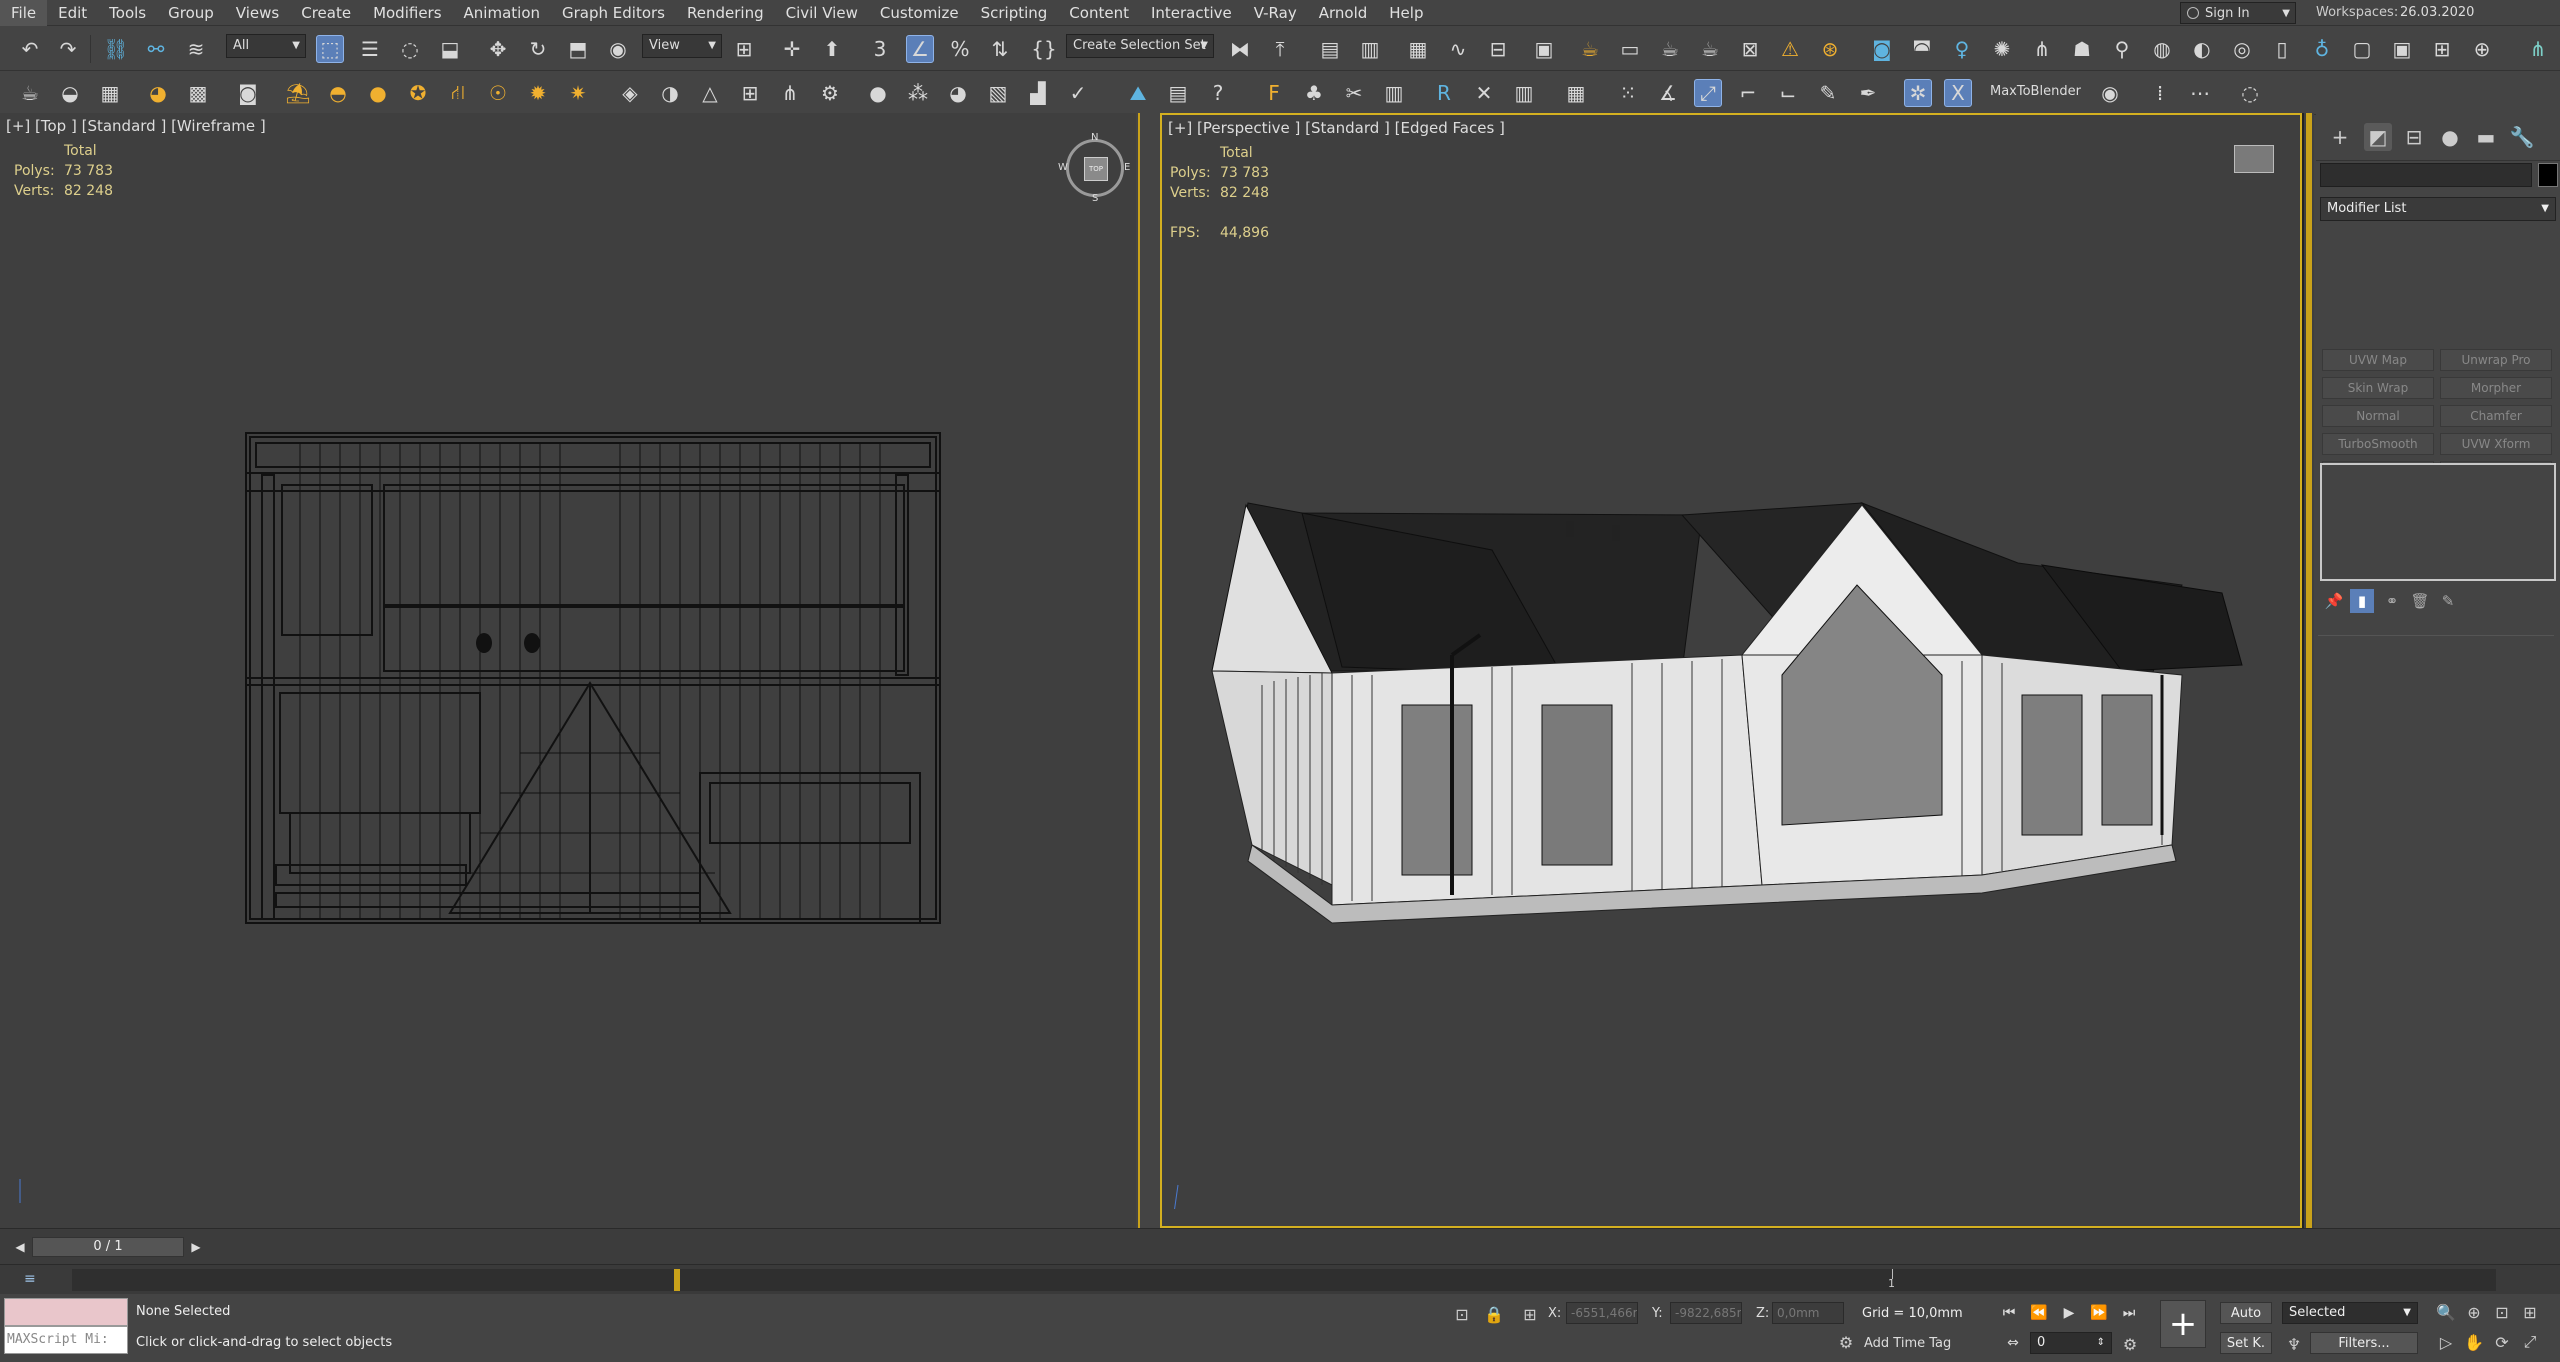 Image resolution: width=2560 pixels, height=1362 pixels. I want to click on modifier-button-chamfer: Chamfer, so click(2496, 416).